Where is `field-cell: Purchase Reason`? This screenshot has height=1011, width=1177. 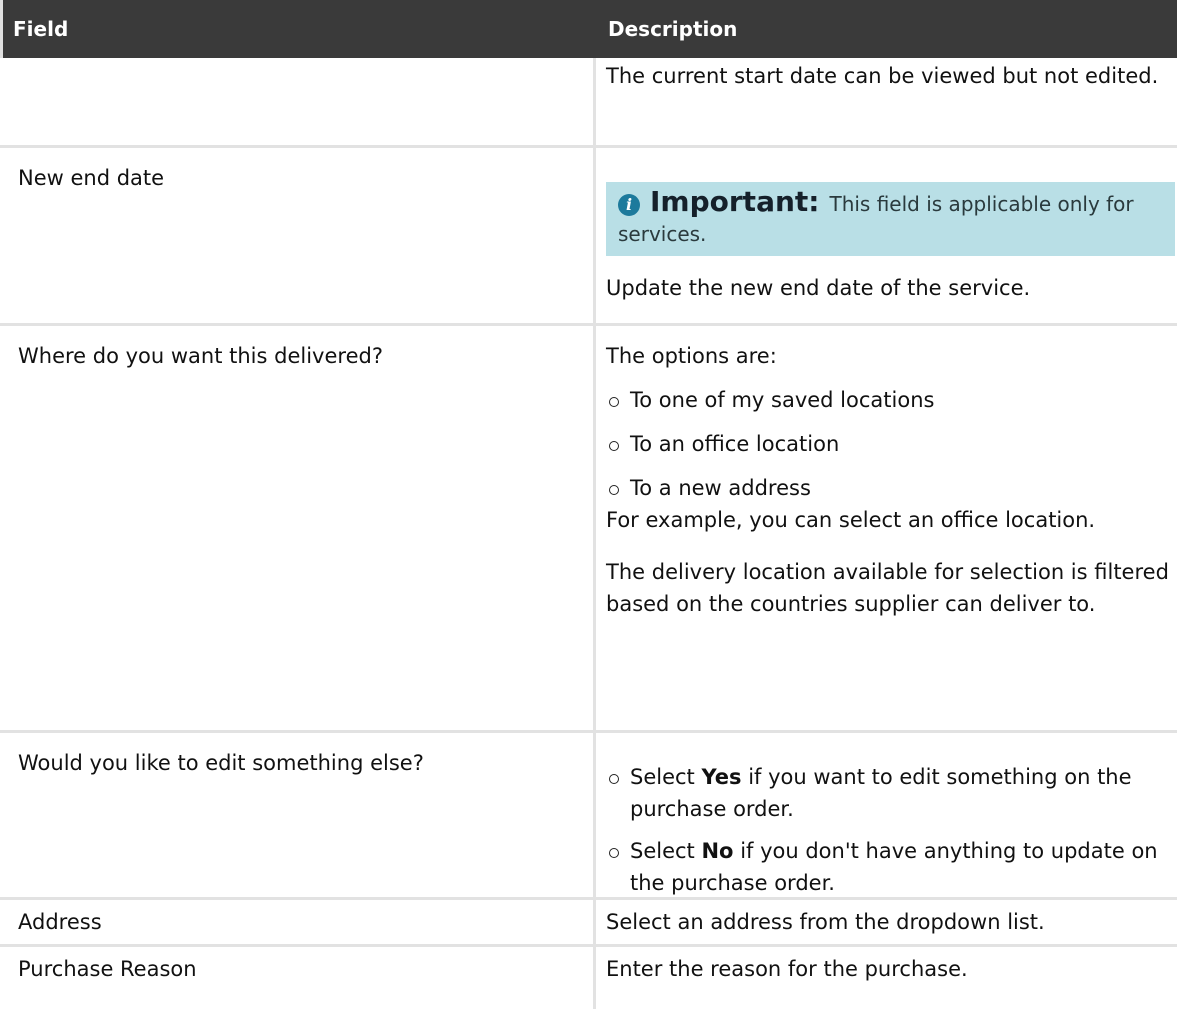 field-cell: Purchase Reason is located at coordinates (298, 978).